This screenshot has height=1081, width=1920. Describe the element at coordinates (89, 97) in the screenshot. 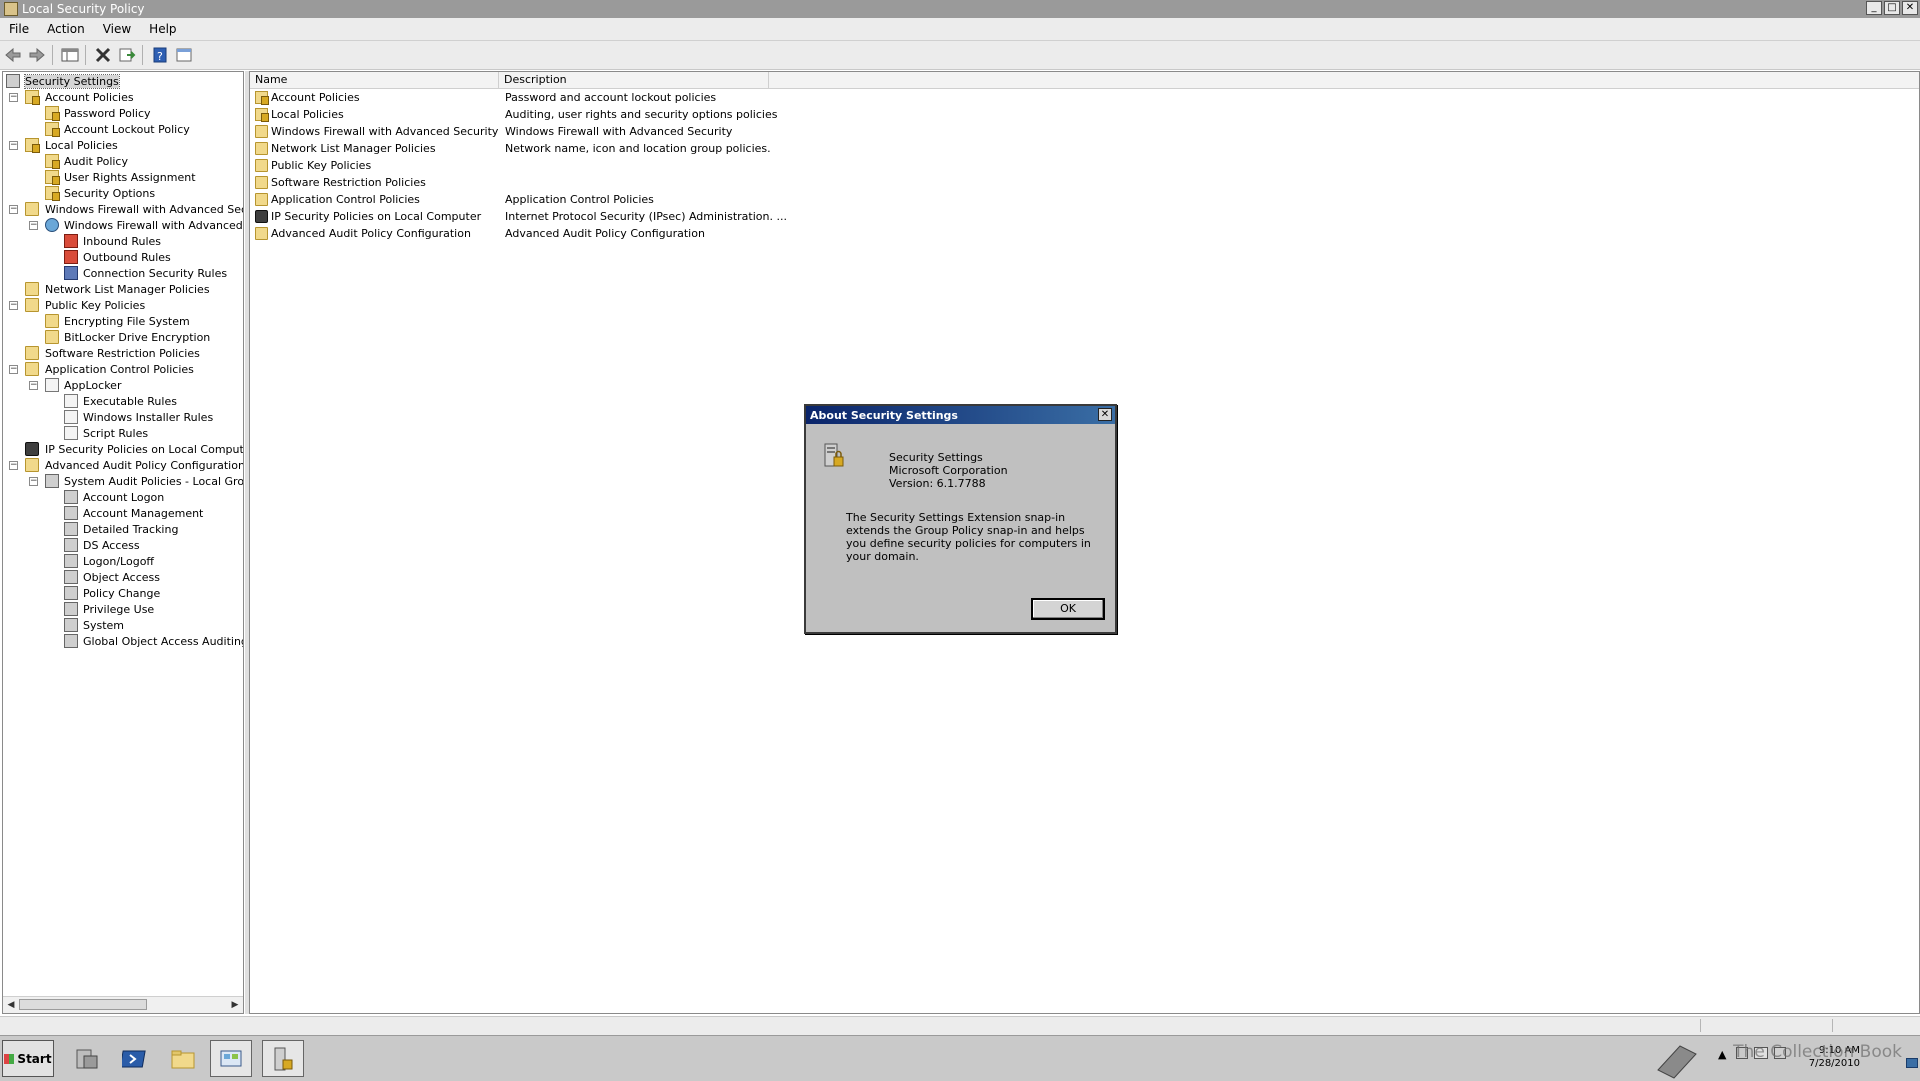

I see `tree-item-label: Account Policies` at that location.